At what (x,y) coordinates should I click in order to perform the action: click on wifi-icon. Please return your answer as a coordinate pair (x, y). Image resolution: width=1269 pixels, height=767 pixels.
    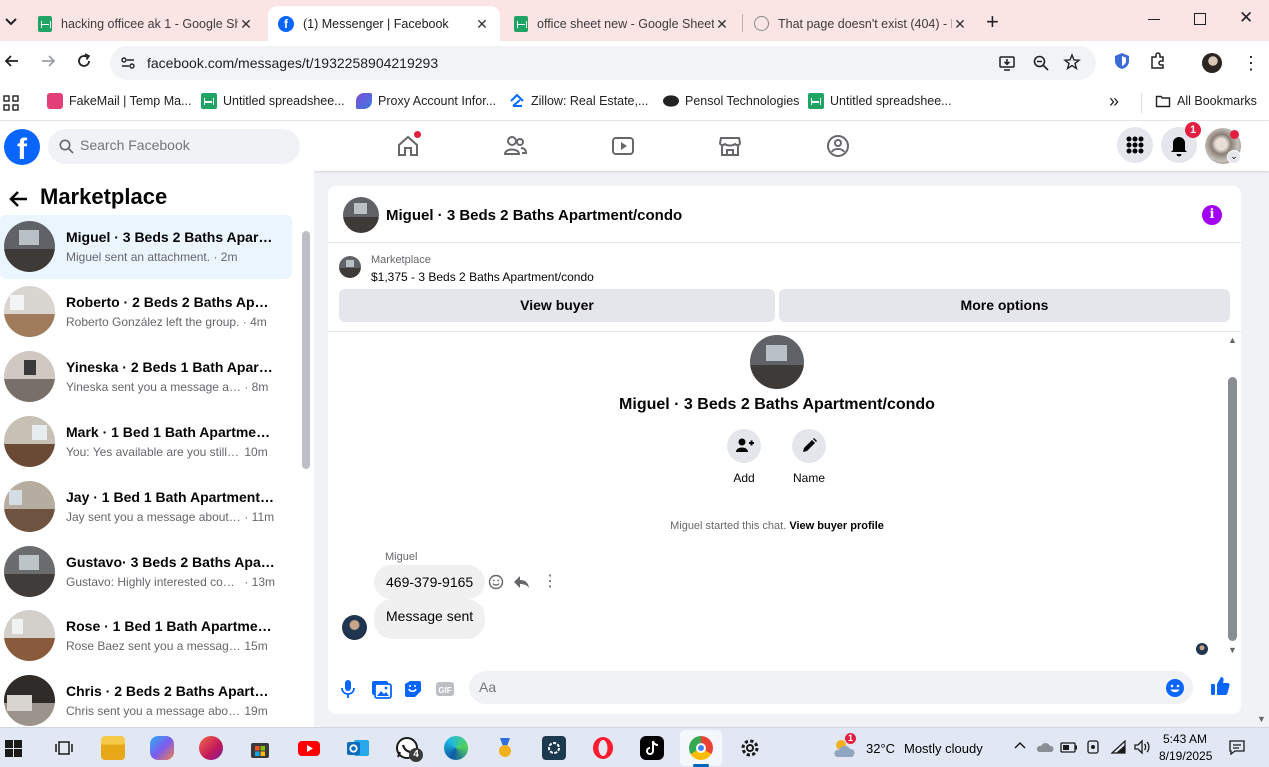
    Looking at the image, I should click on (1119, 747).